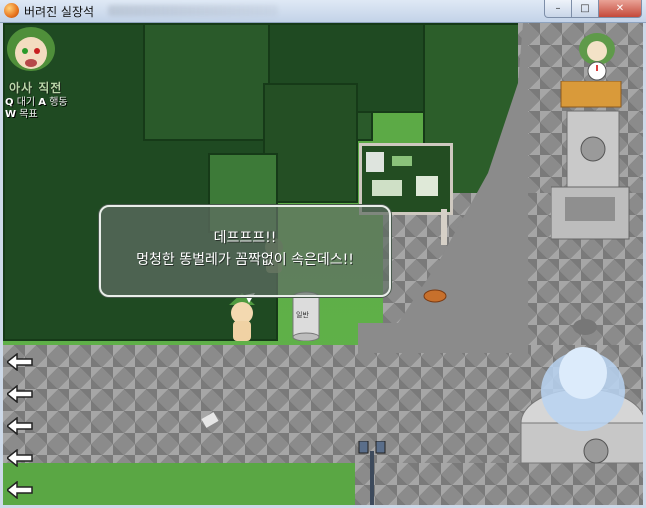 The image size is (646, 508). Describe the element at coordinates (59, 12) in the screenshot. I see `window-title: 버려진 실장석` at that location.